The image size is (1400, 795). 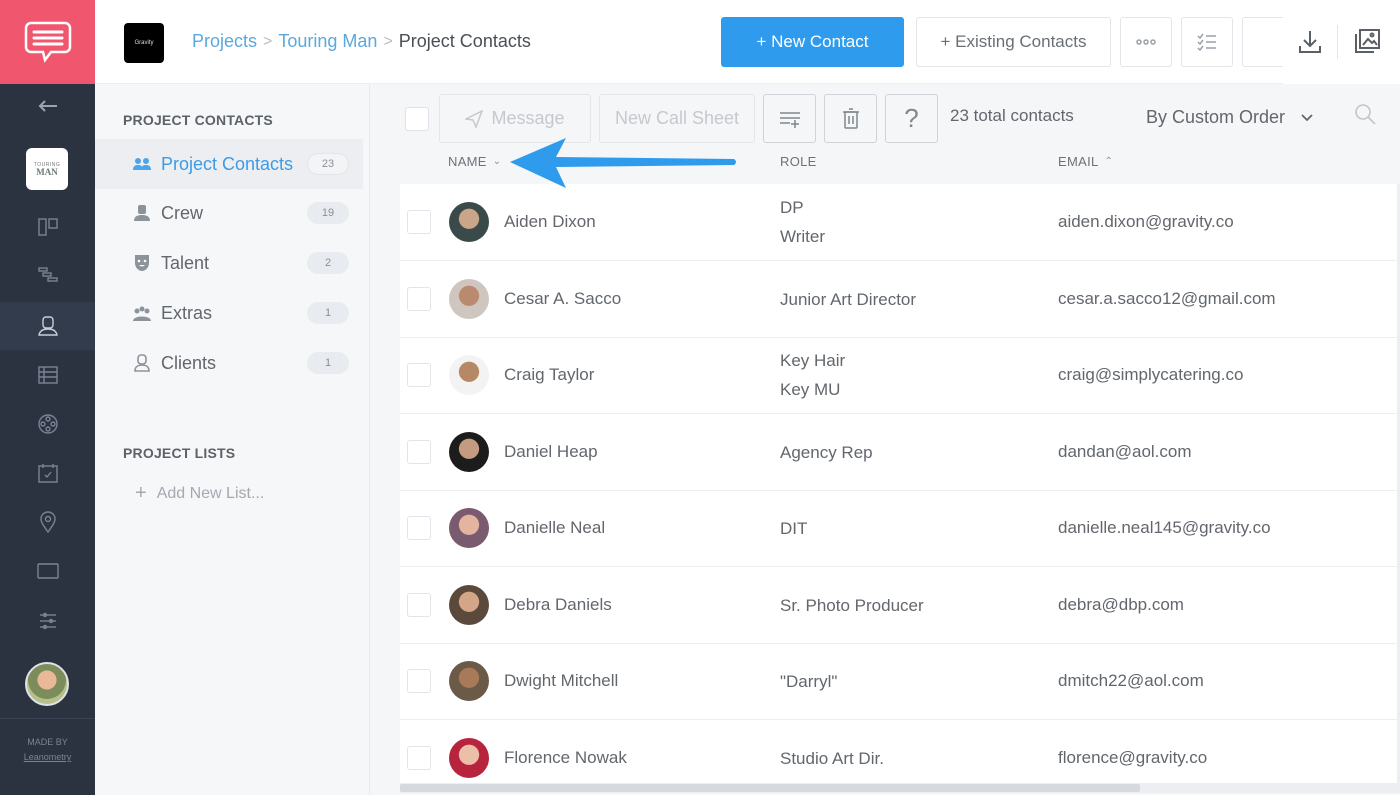 I want to click on role-cell: Key MU, so click(x=810, y=389).